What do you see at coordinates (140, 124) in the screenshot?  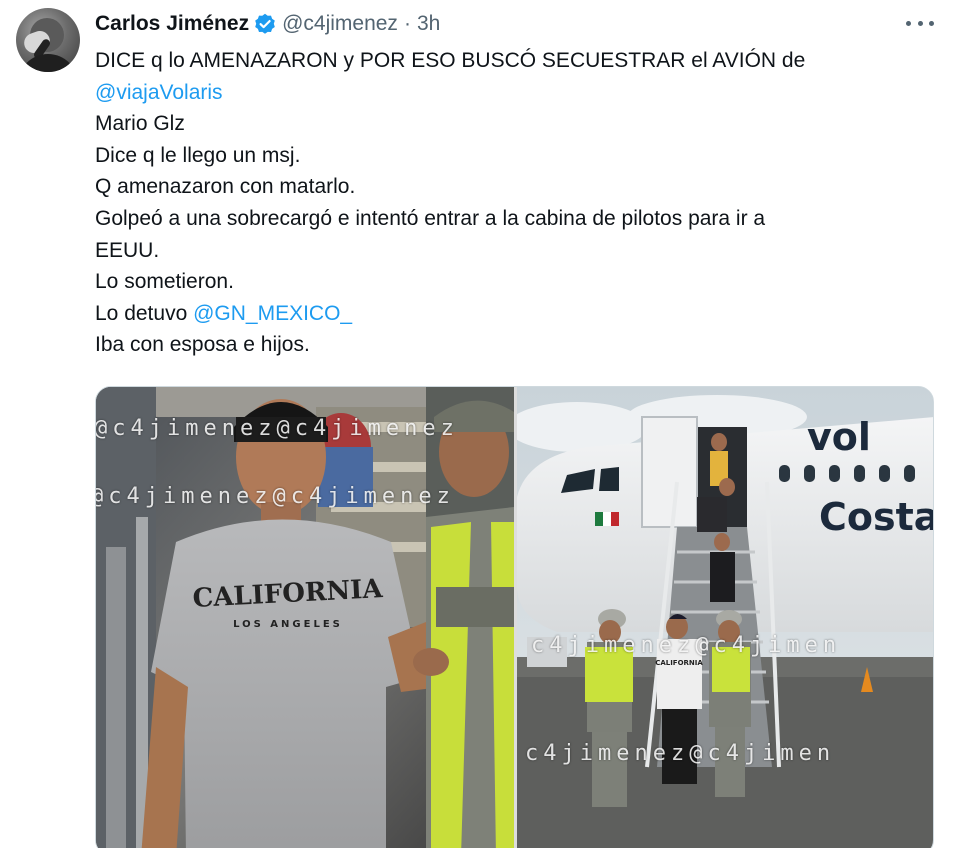 I see `tweet-text-line: Mario Glz` at bounding box center [140, 124].